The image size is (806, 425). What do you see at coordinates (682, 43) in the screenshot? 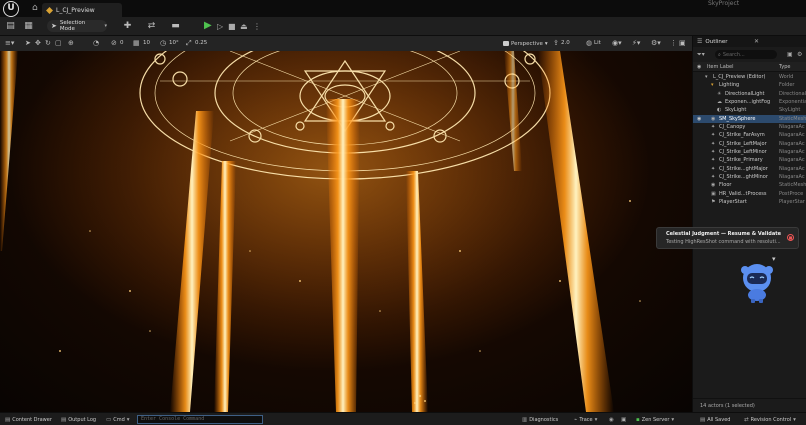
I see `layout-icon: ▣` at bounding box center [682, 43].